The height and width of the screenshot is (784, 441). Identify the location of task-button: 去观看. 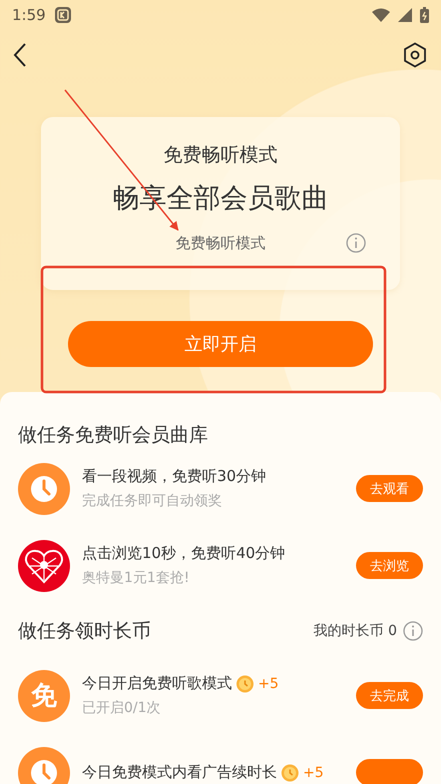
(389, 488).